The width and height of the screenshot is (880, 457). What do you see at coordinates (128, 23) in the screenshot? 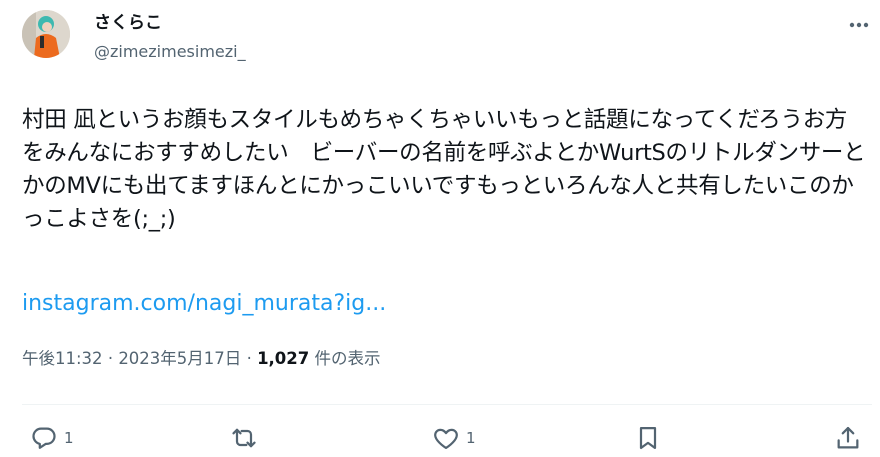
I see `display-name: さくらこ` at bounding box center [128, 23].